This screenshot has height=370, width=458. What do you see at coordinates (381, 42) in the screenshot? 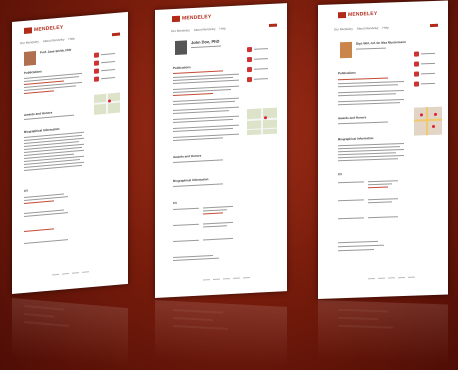
I see `profile-name: Dipl.-Wirt.-Inf. Dr. Max Mustermann` at bounding box center [381, 42].